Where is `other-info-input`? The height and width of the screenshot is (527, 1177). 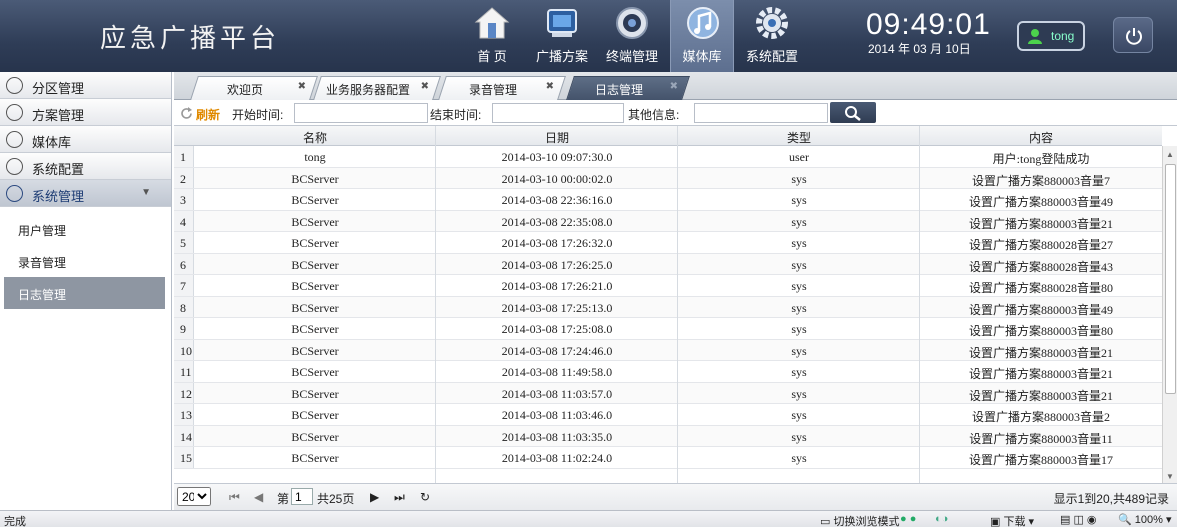
other-info-input is located at coordinates (761, 113).